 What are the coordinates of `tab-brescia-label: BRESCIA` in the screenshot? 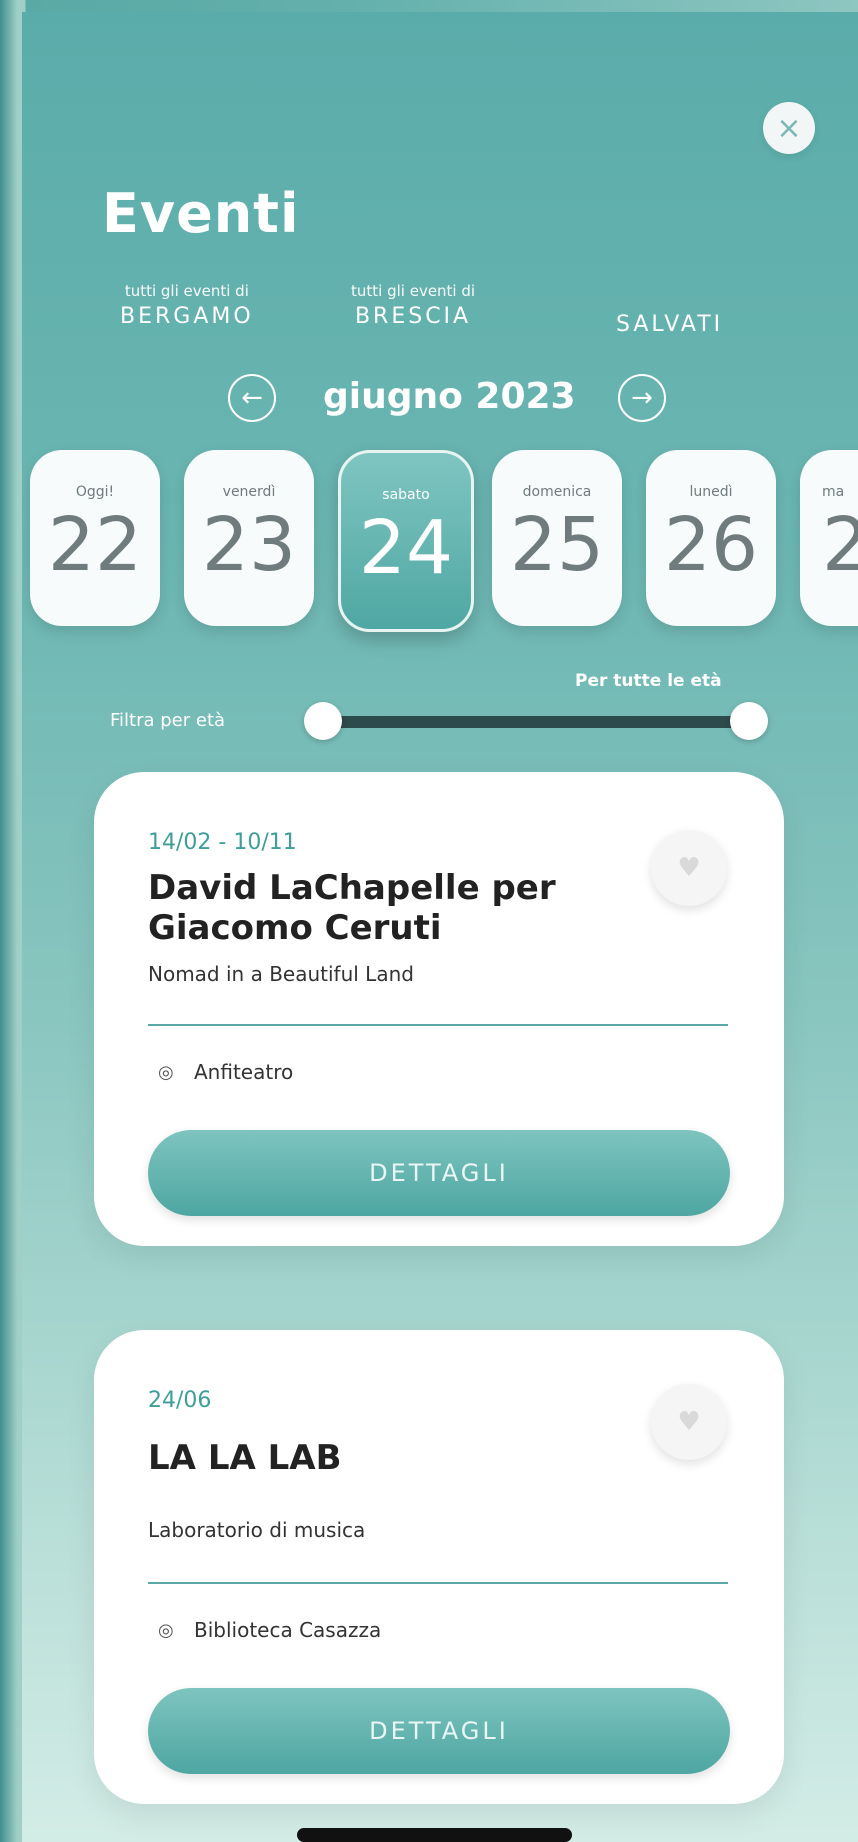 It's located at (413, 316).